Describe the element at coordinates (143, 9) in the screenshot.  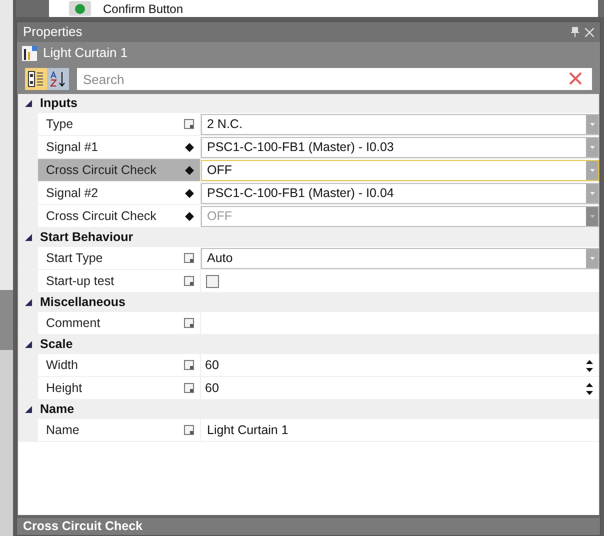
I see `confirm-value: Confirm Button` at that location.